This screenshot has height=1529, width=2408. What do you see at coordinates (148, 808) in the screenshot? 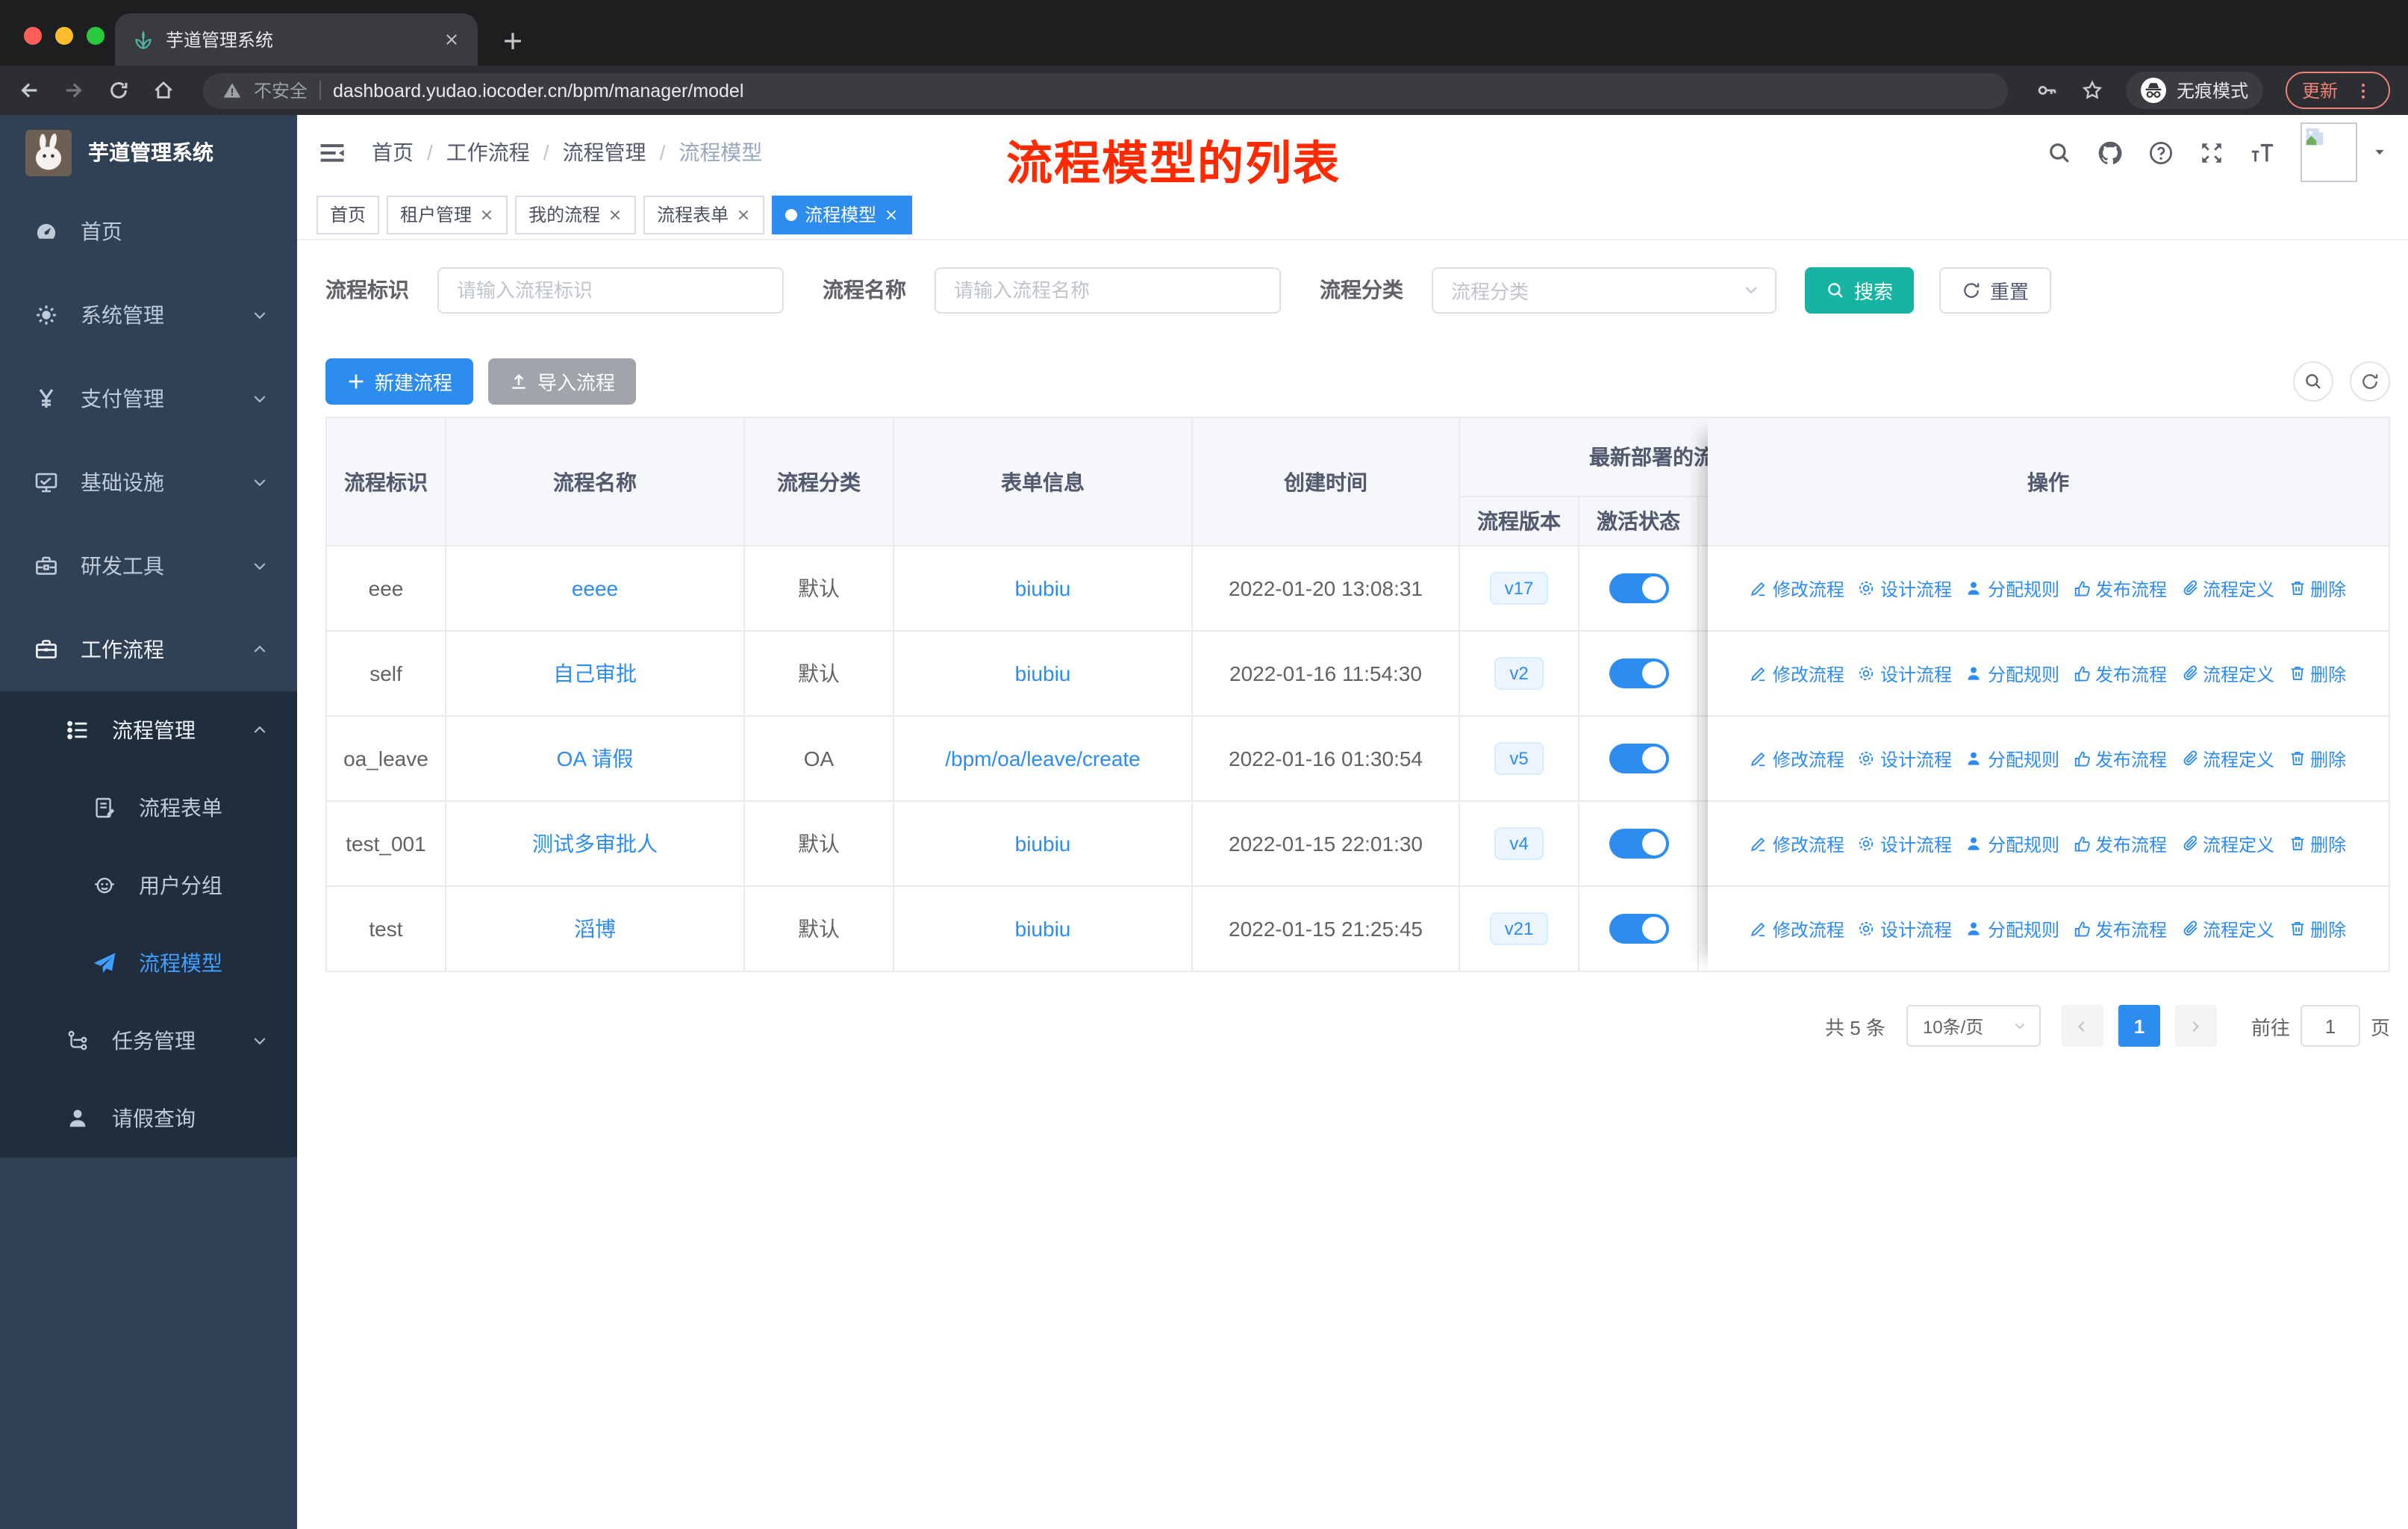
I see `sidebar-item-7: 流程表单` at bounding box center [148, 808].